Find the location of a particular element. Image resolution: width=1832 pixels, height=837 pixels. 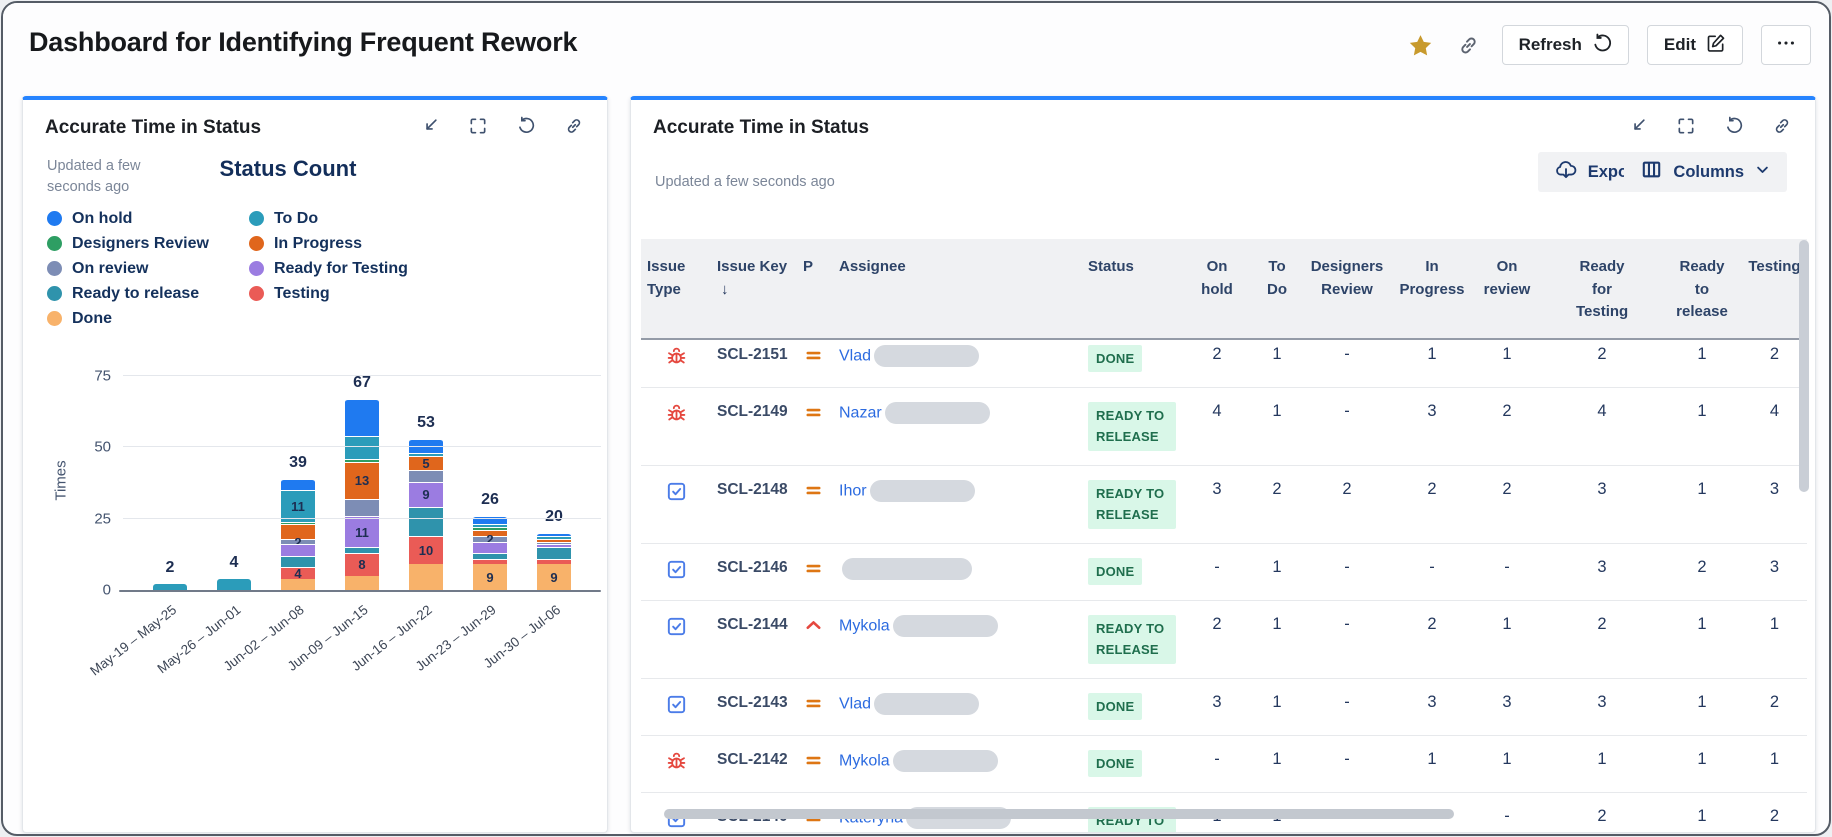

bar-segment: 13 is located at coordinates (362, 480).